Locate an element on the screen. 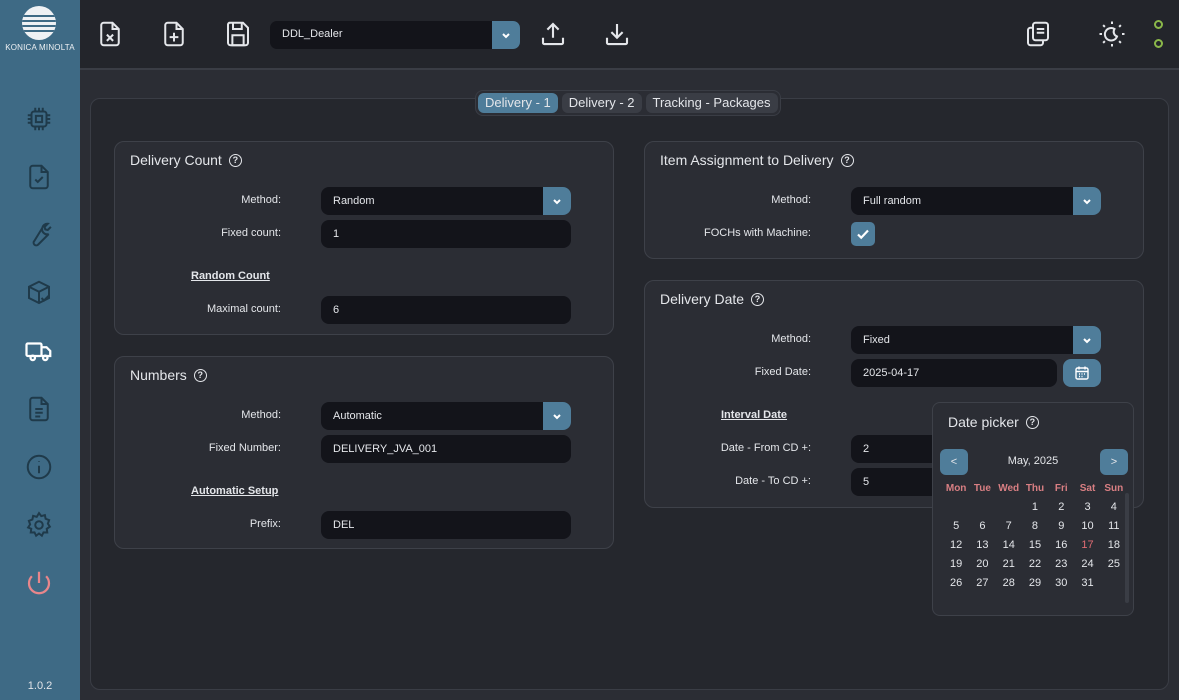  info-icon is located at coordinates (39, 467).